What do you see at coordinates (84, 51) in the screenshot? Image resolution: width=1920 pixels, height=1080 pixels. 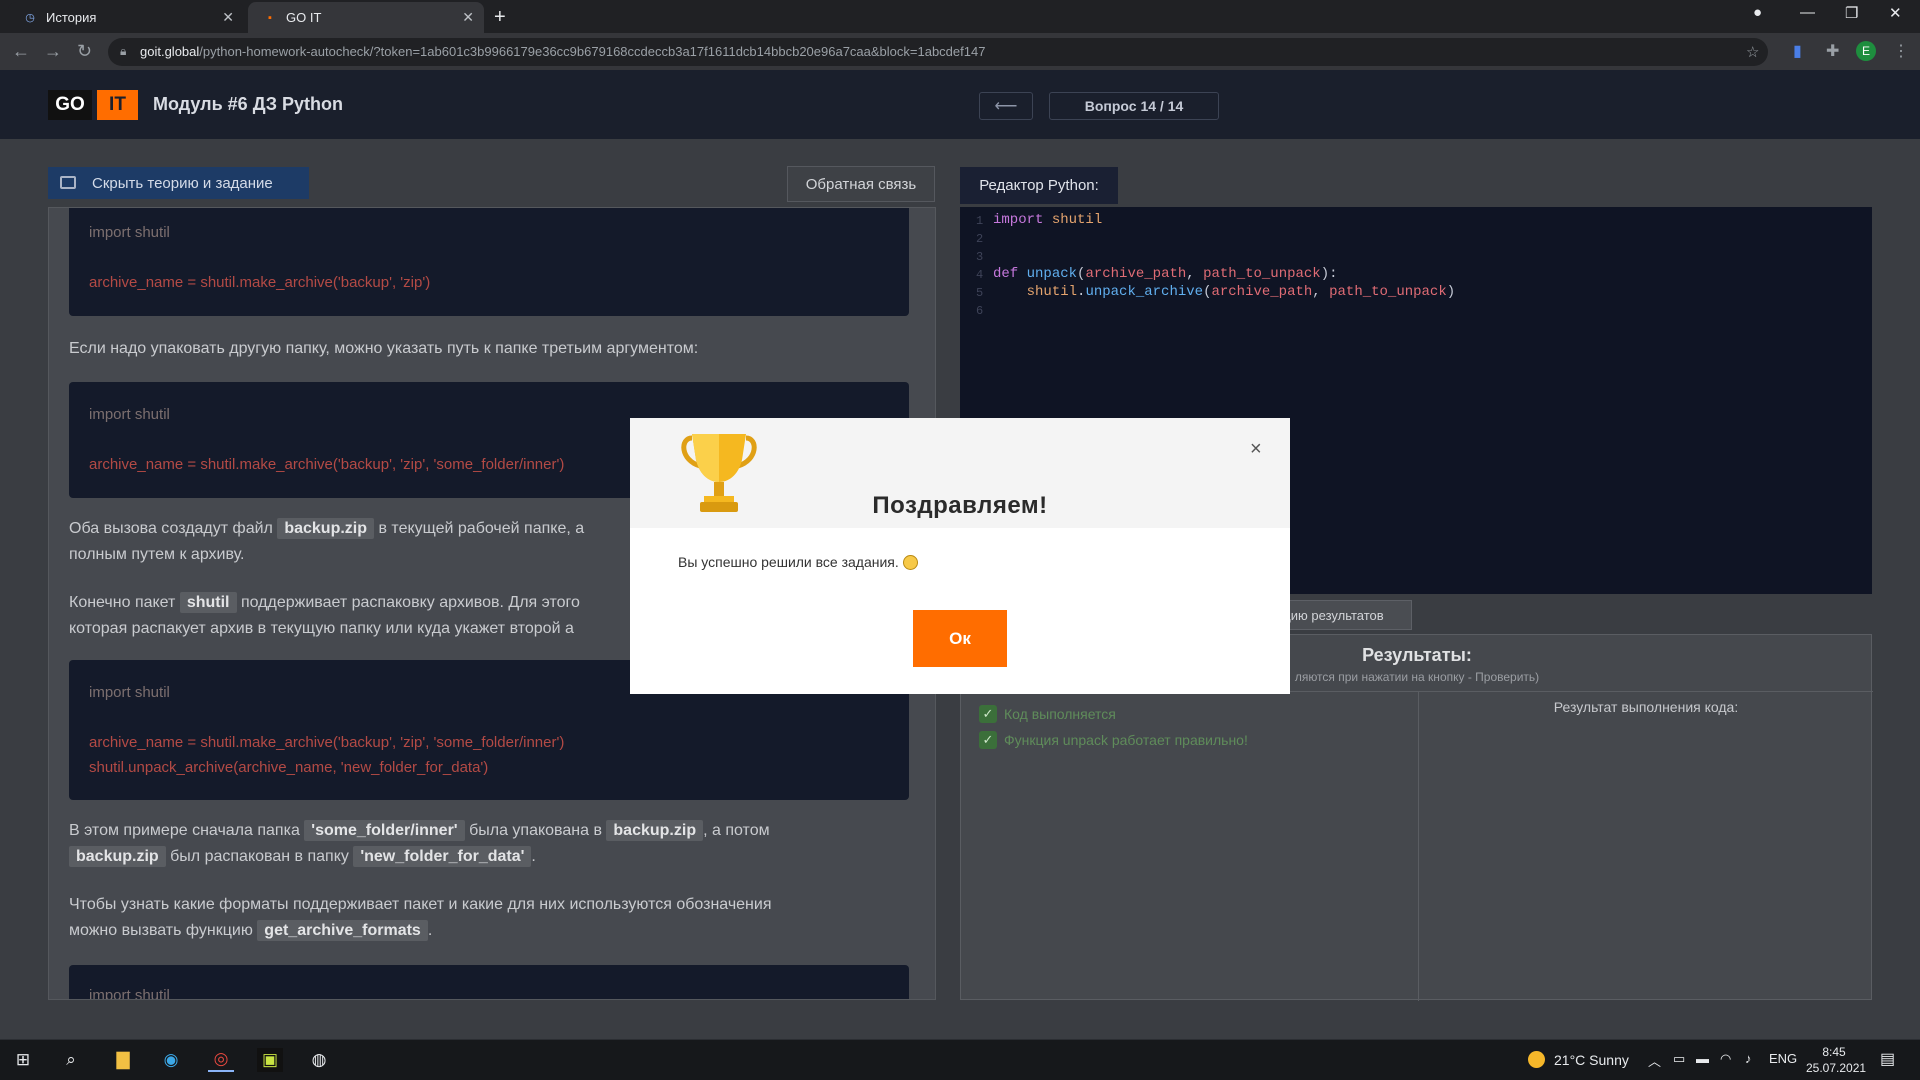 I see `reload-icon: ↻` at bounding box center [84, 51].